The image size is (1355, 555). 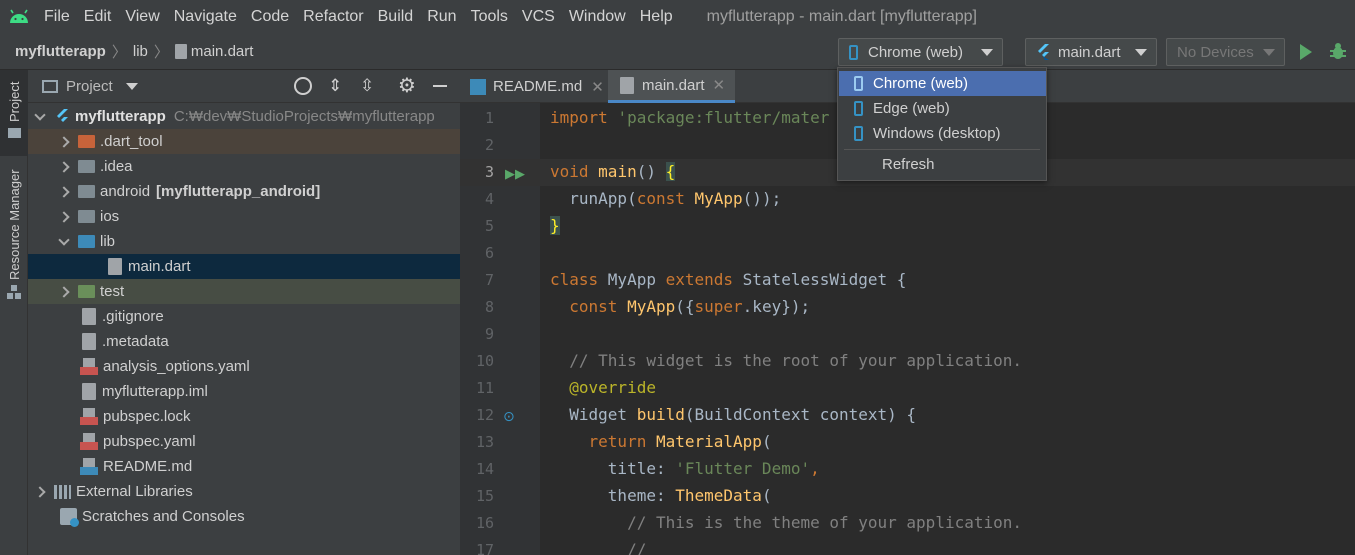 What do you see at coordinates (690, 306) in the screenshot?
I see `code-text: const MyApp({super.key});` at bounding box center [690, 306].